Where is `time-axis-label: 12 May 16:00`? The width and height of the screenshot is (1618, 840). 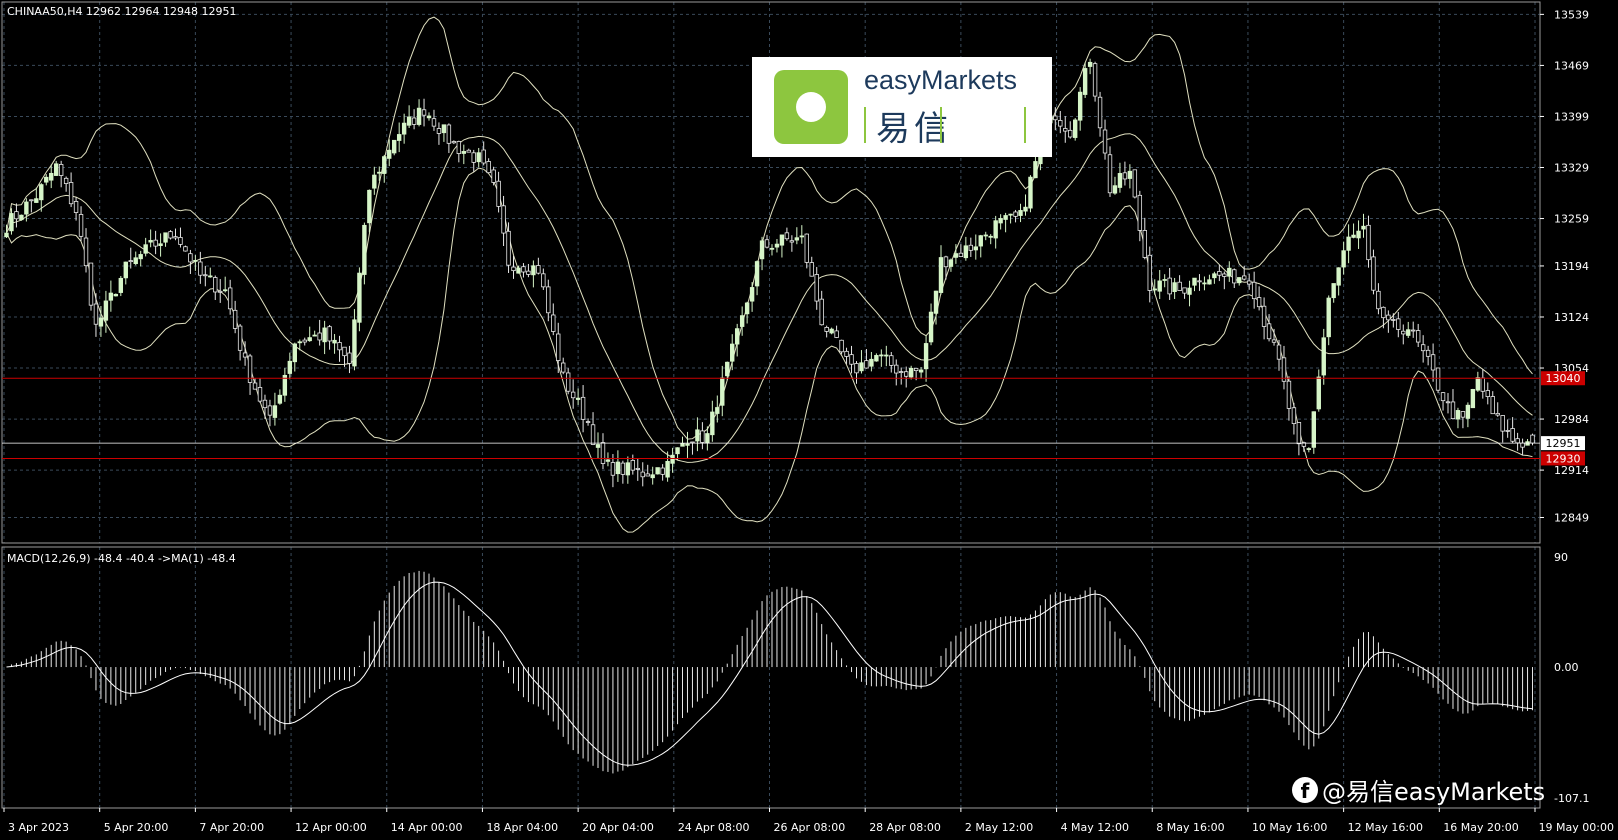
time-axis-label: 12 May 16:00 is located at coordinates (1385, 827).